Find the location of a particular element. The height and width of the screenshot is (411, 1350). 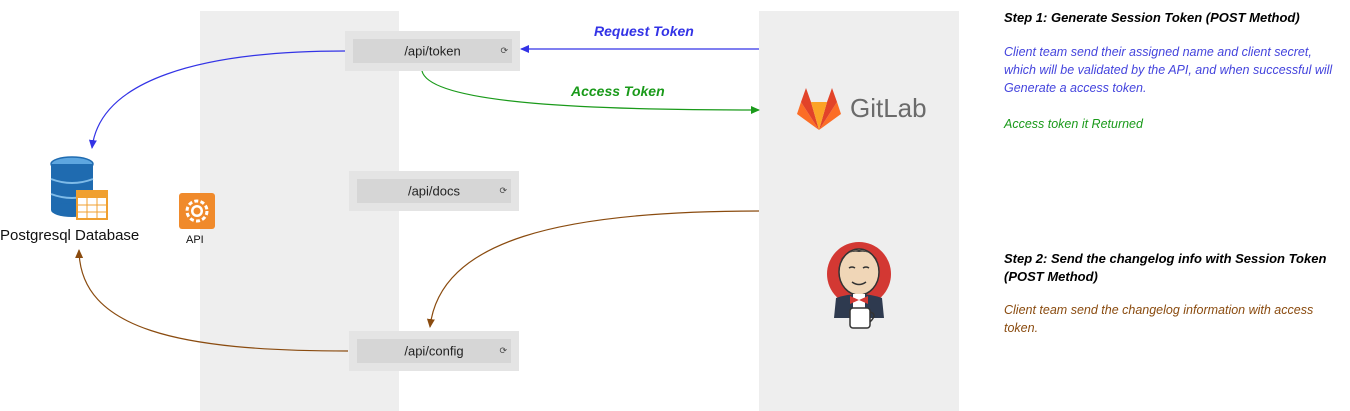

access-token-label: Access Token is located at coordinates (618, 91).